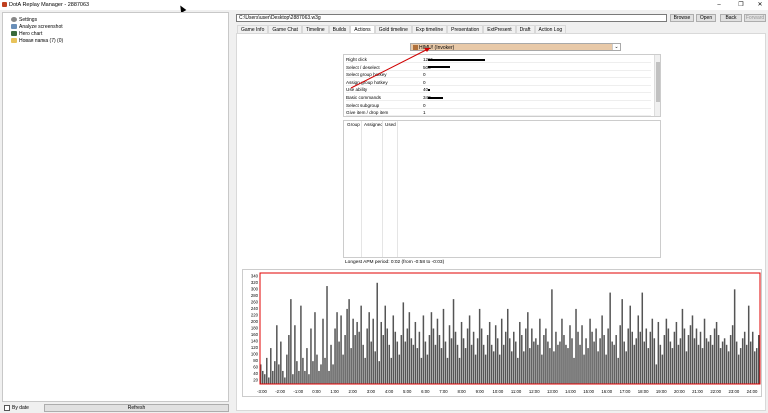 The height and width of the screenshot is (413, 768). I want to click on tab-game-info: Game Info, so click(253, 29).